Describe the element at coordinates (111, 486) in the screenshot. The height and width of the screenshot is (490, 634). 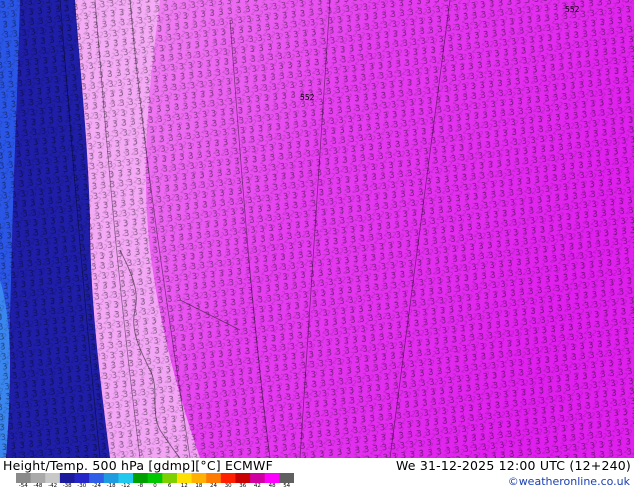
I see `legend-tick-label: -18` at that location.